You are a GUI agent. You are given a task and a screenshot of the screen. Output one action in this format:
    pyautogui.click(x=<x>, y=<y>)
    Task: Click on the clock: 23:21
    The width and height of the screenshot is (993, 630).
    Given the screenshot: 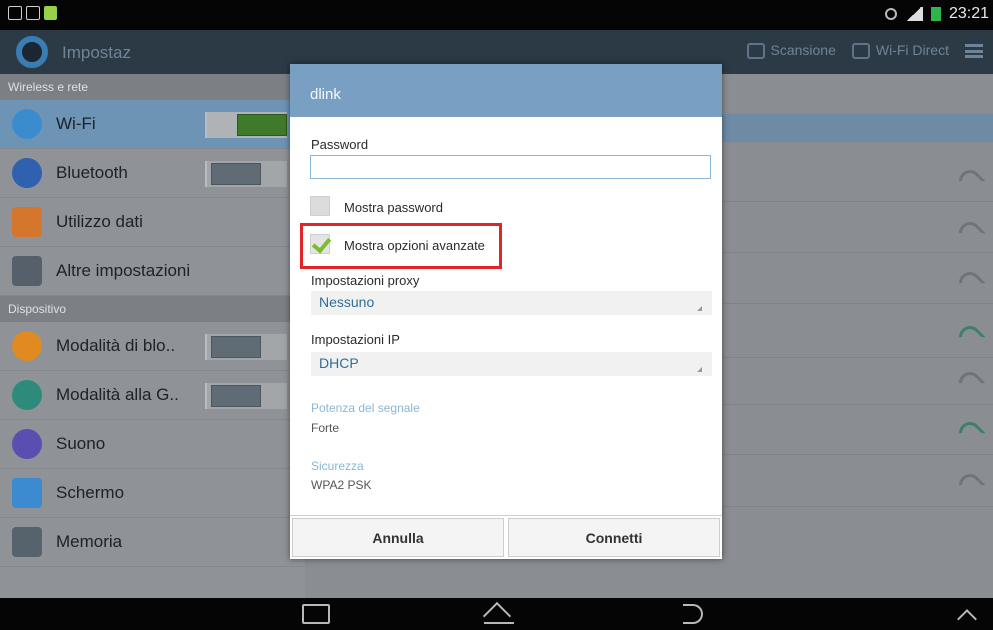 What is the action you would take?
    pyautogui.click(x=968, y=13)
    